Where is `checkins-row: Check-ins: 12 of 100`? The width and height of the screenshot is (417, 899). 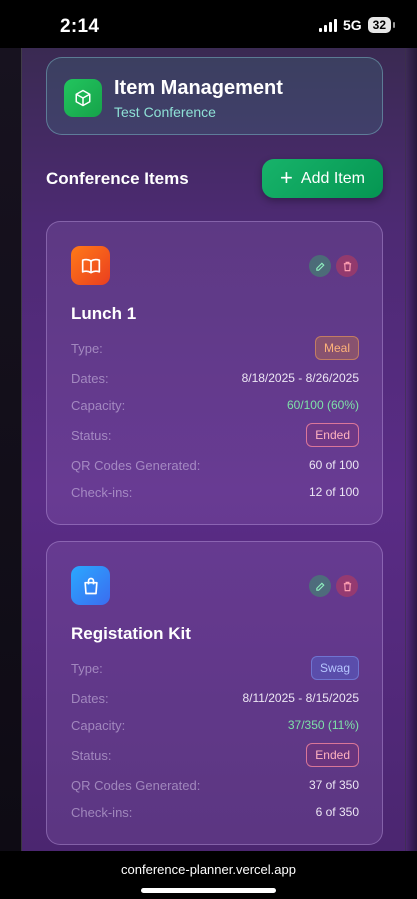 checkins-row: Check-ins: 12 of 100 is located at coordinates (215, 492).